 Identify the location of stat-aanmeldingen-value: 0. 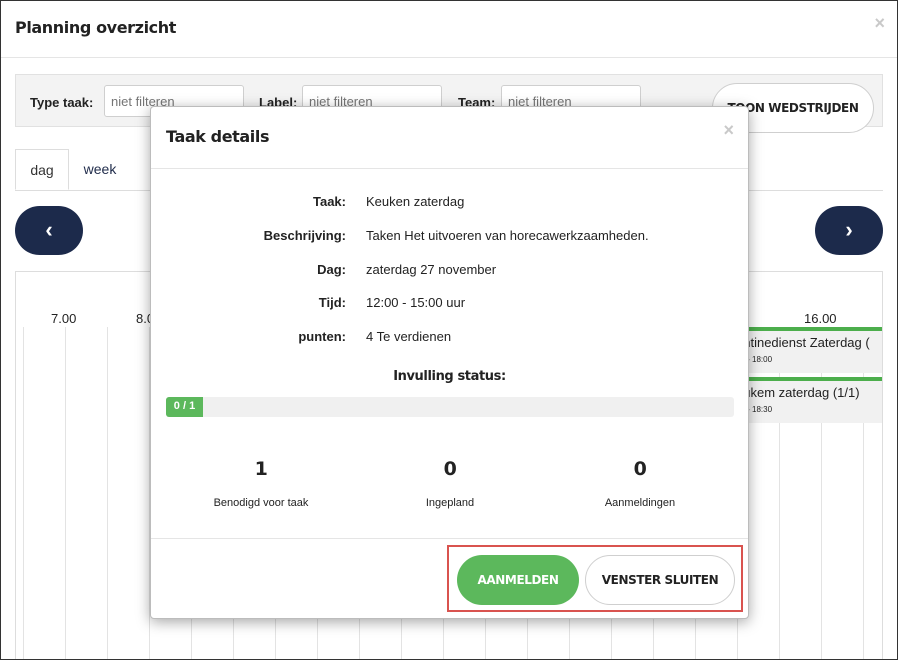
(640, 469).